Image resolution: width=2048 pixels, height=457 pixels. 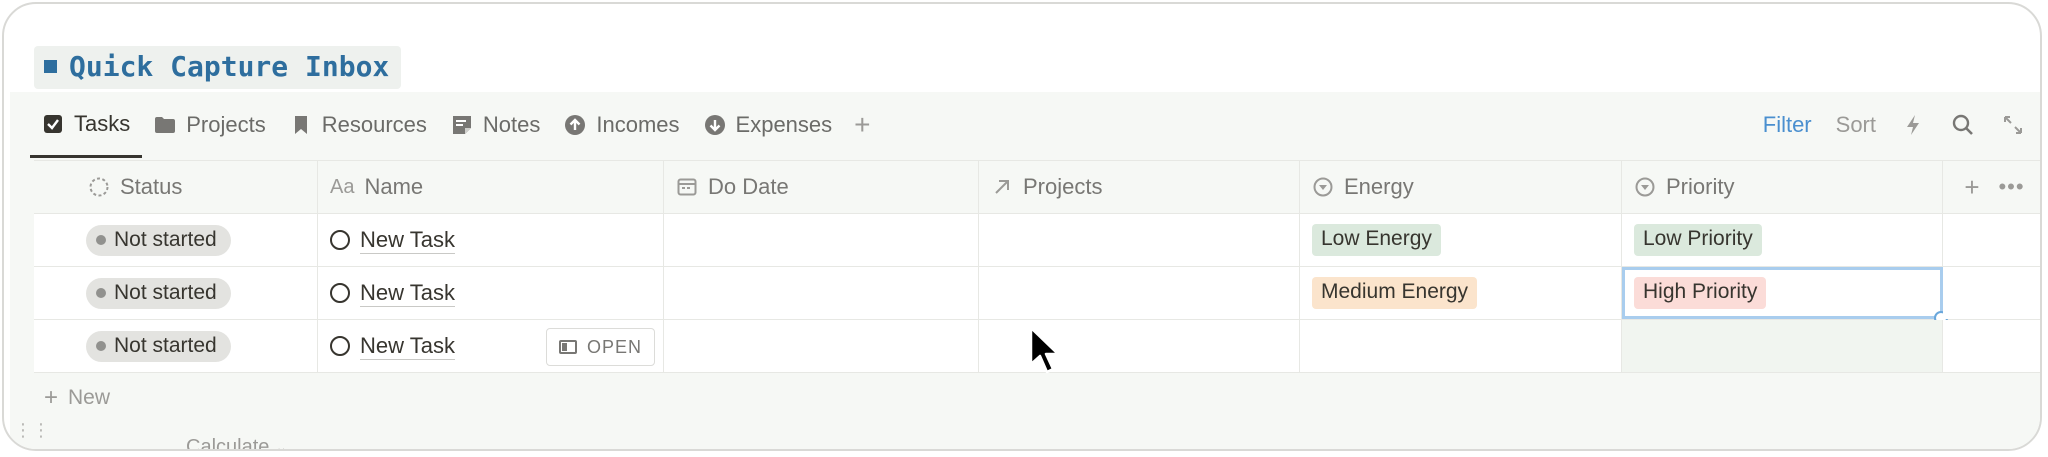 What do you see at coordinates (228, 443) in the screenshot?
I see `calculate-label: Calculate` at bounding box center [228, 443].